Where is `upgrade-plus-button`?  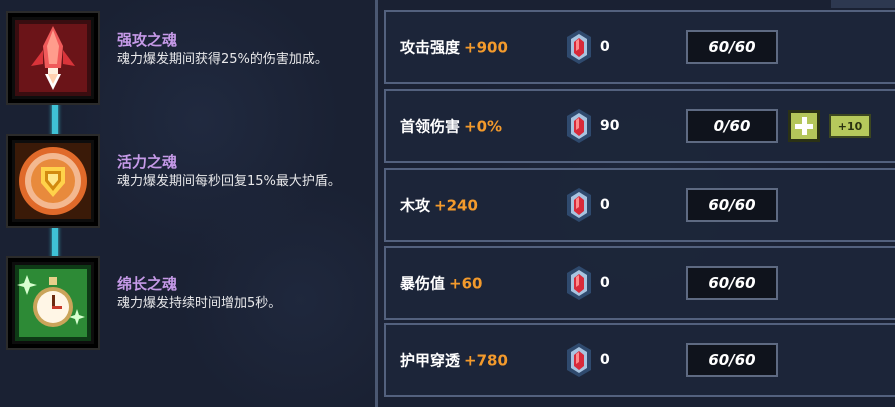
upgrade-plus-button is located at coordinates (804, 126).